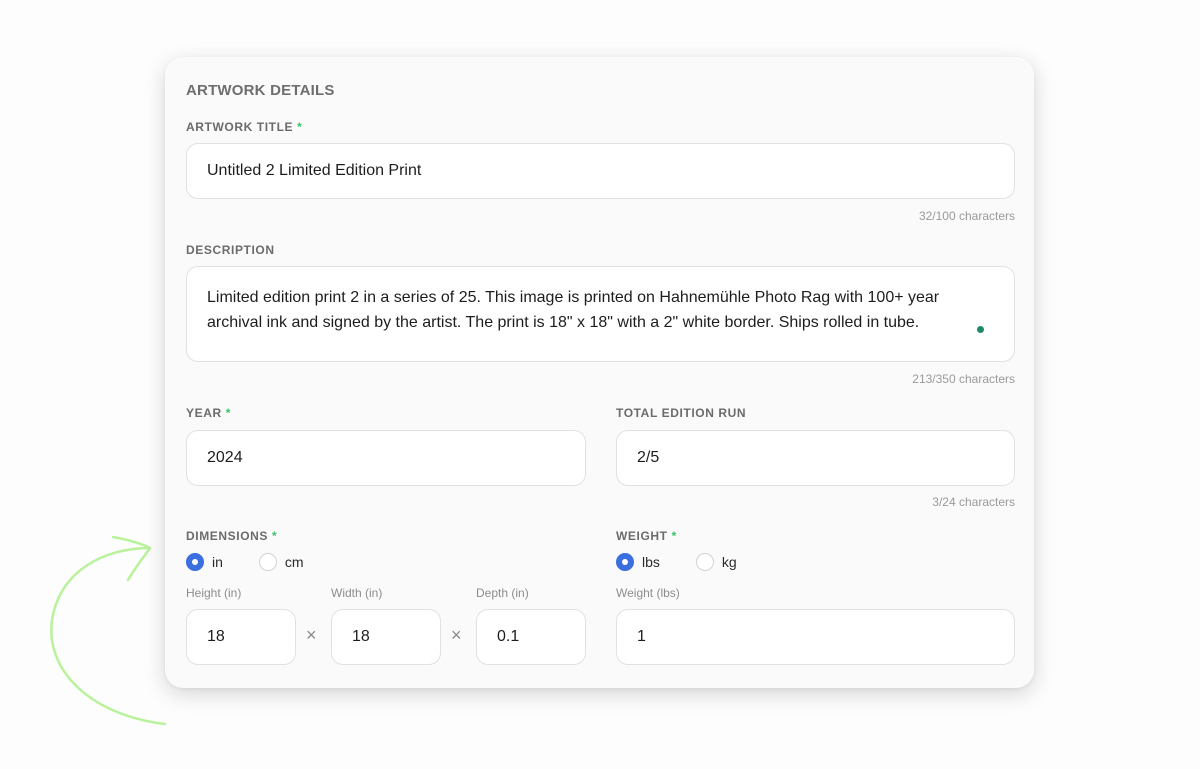 This screenshot has height=769, width=1200. What do you see at coordinates (108, 636) in the screenshot?
I see `annotation-arrow` at bounding box center [108, 636].